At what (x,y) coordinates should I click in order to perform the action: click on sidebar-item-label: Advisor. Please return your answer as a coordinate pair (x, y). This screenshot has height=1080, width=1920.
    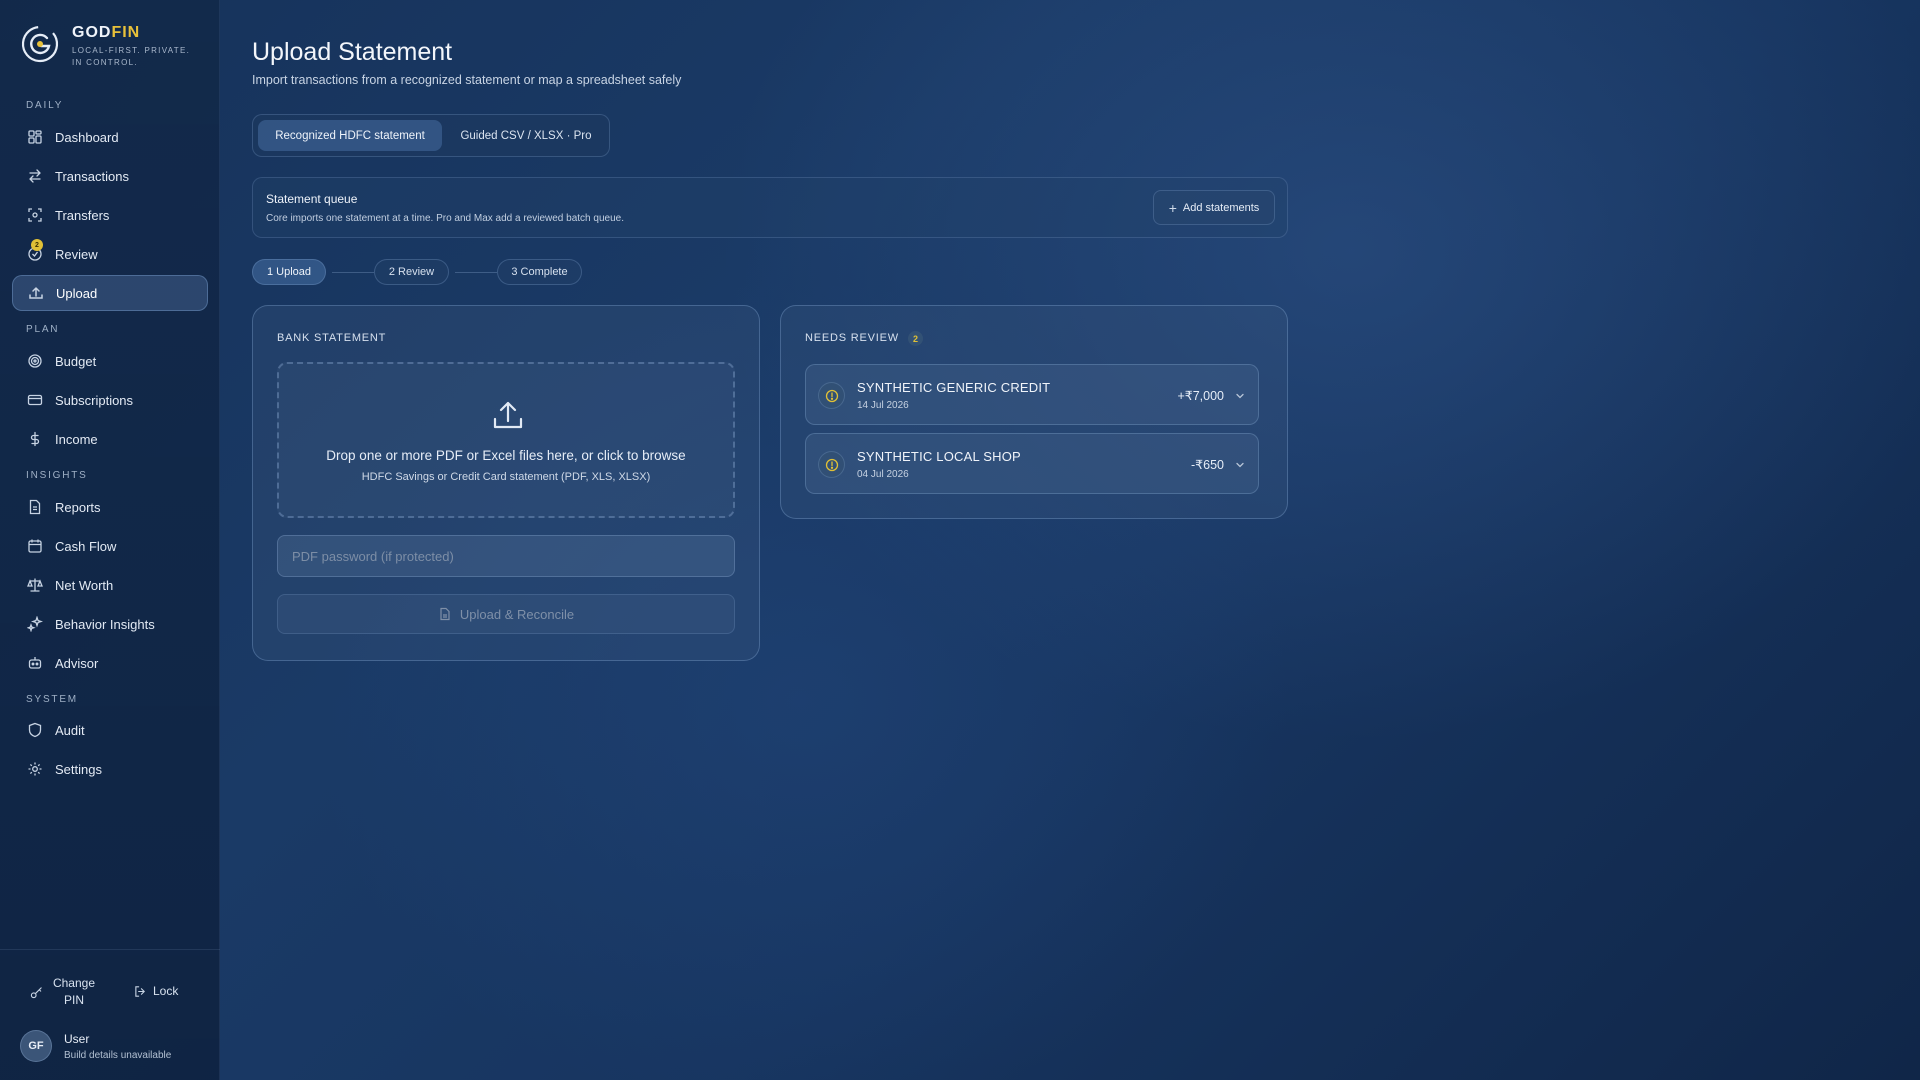
    Looking at the image, I should click on (77, 663).